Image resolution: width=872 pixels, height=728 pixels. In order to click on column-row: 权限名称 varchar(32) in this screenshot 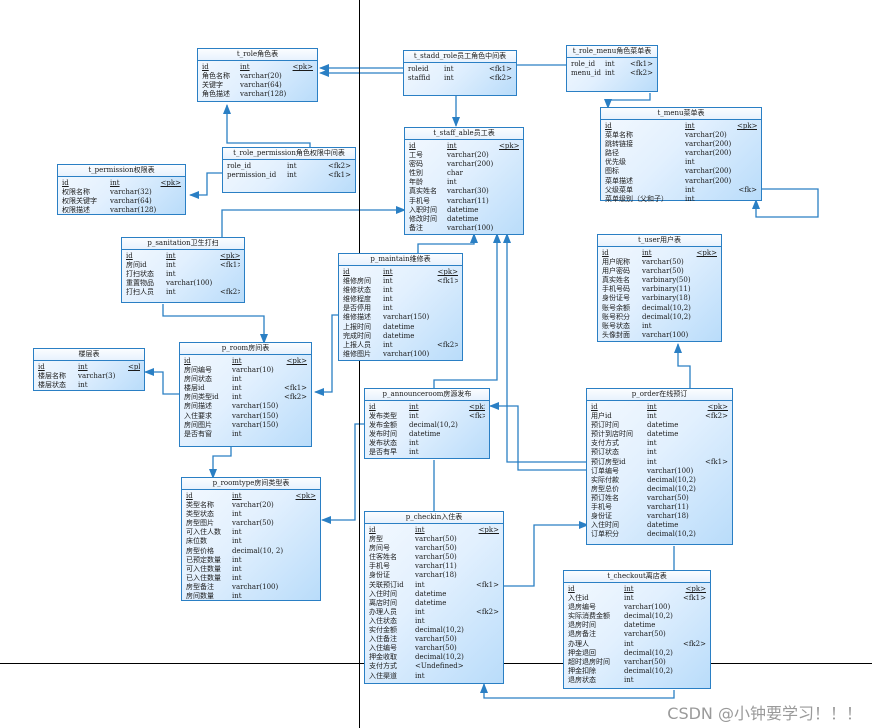, I will do `click(121, 192)`.